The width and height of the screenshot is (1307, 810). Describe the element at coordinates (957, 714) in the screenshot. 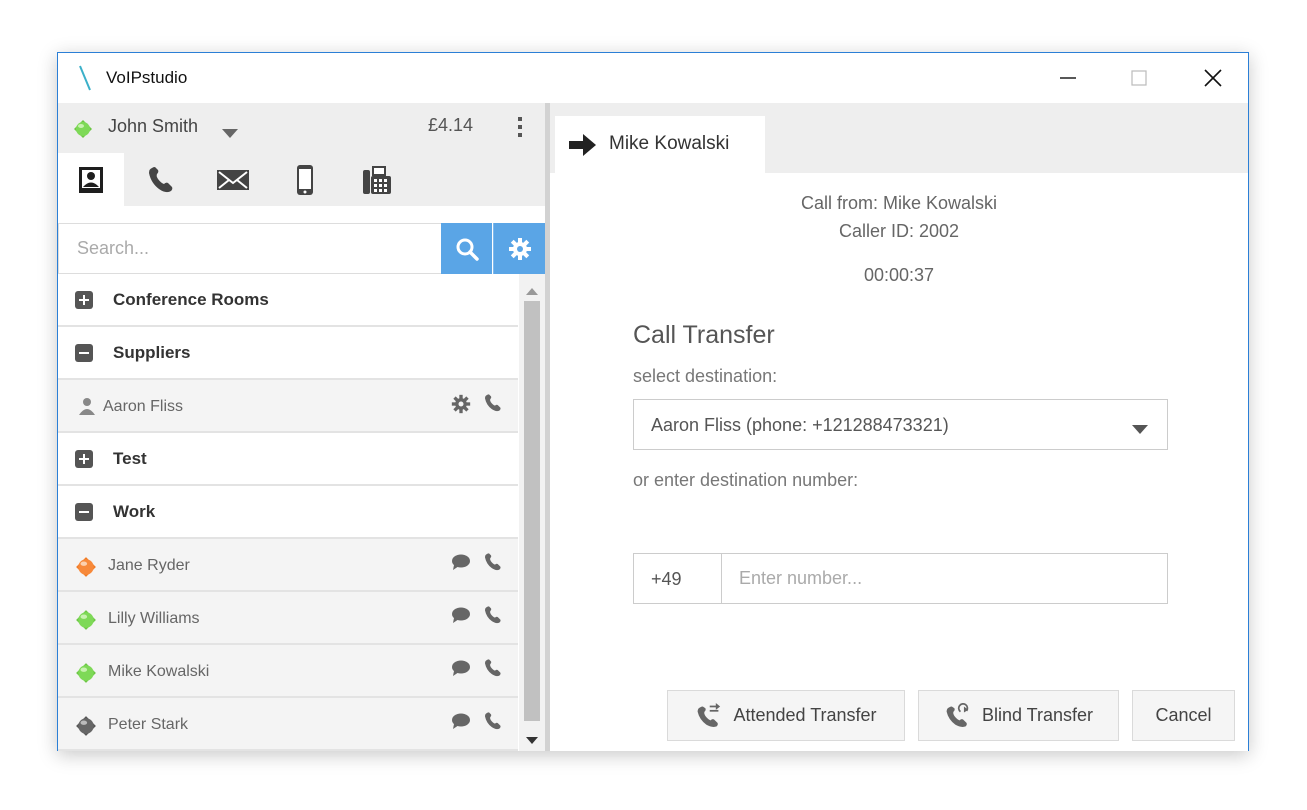

I see `blind-transfer-icon` at that location.